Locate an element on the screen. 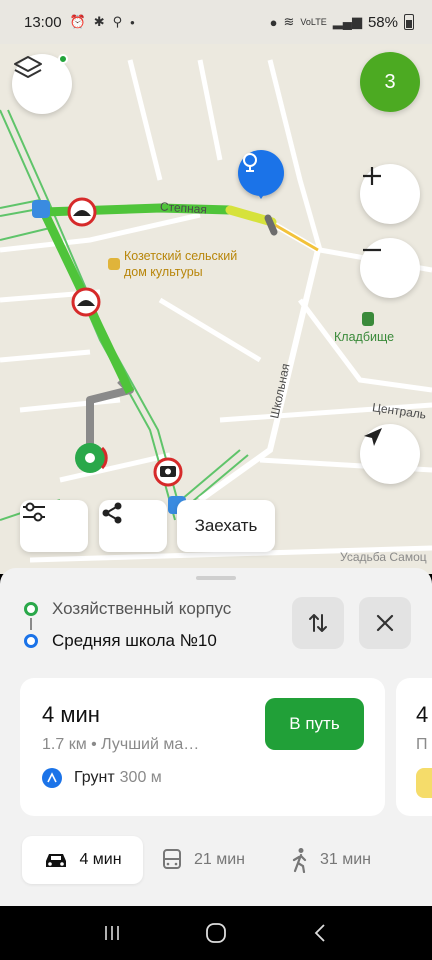 This screenshot has width=432, height=960. route-to-row: Средняя школа №10 is located at coordinates (120, 641).